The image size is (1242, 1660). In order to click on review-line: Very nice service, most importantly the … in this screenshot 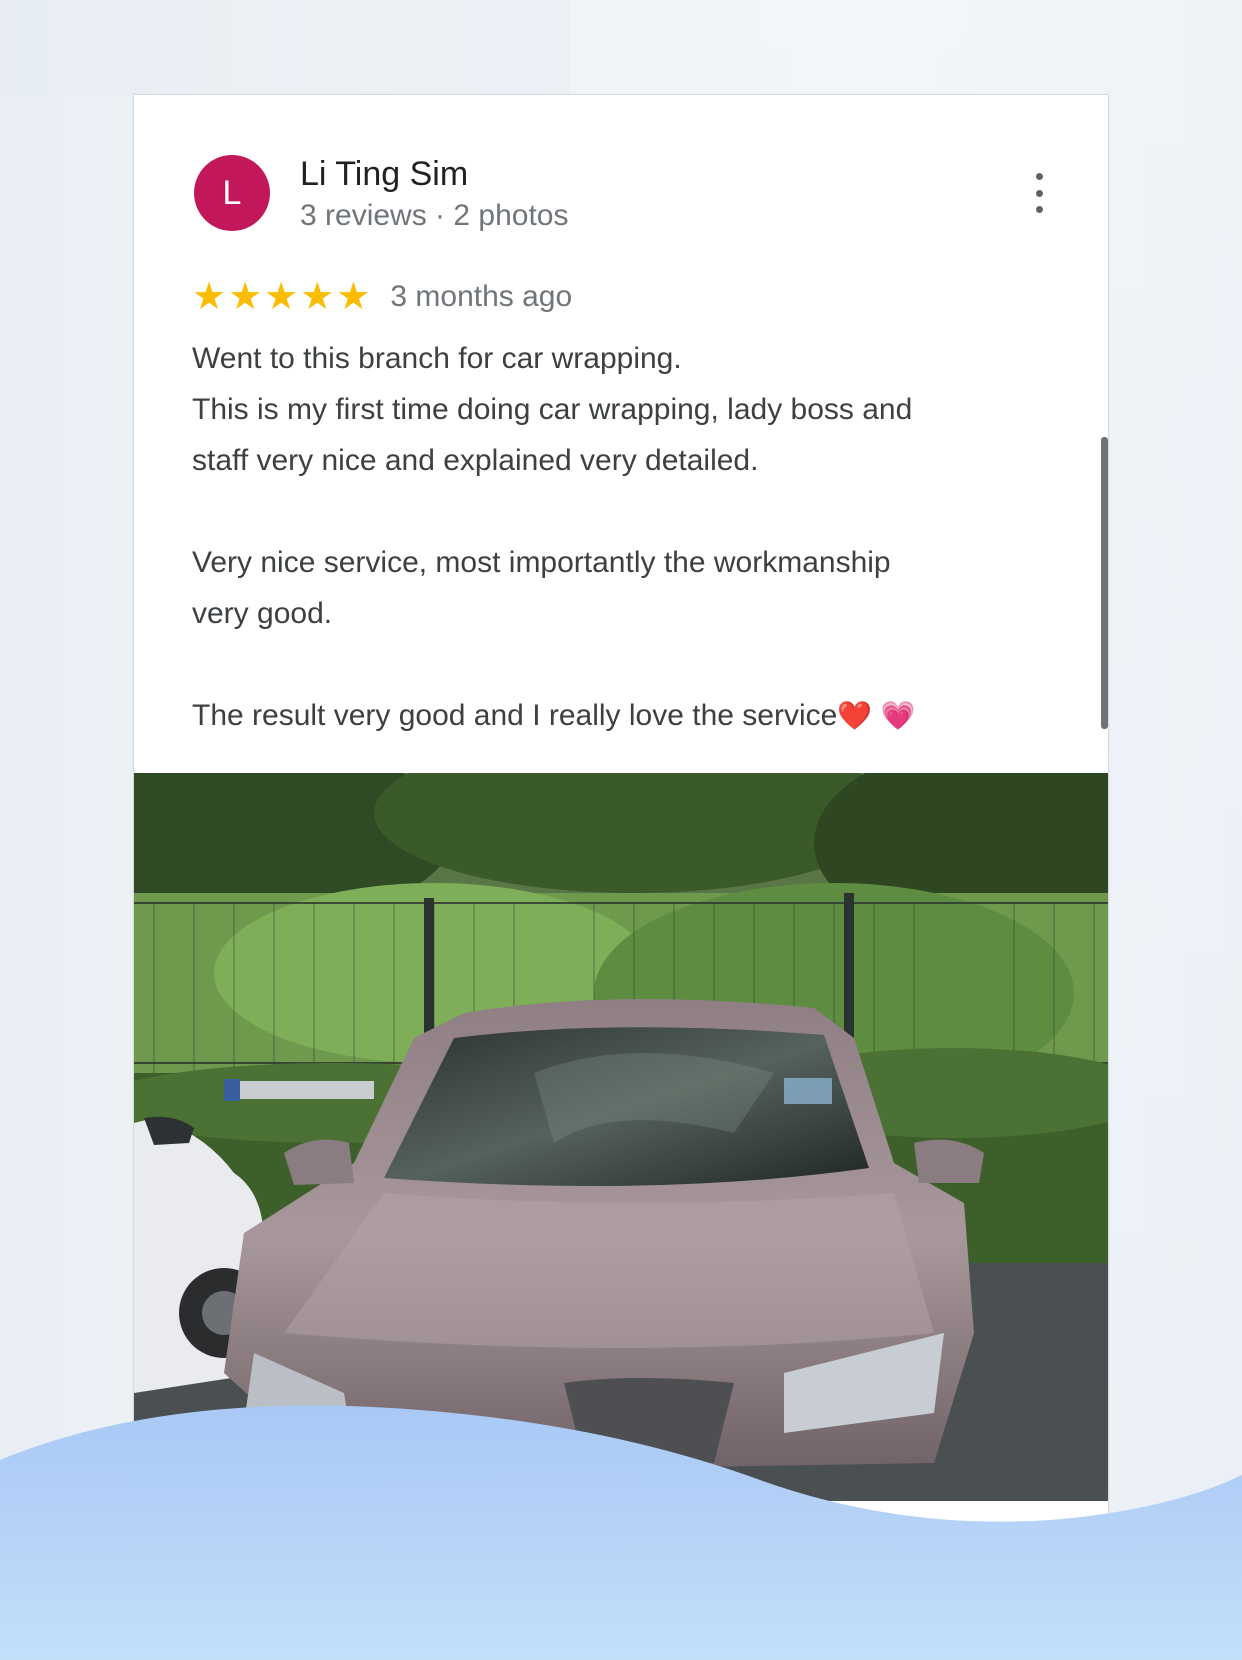, I will do `click(541, 562)`.